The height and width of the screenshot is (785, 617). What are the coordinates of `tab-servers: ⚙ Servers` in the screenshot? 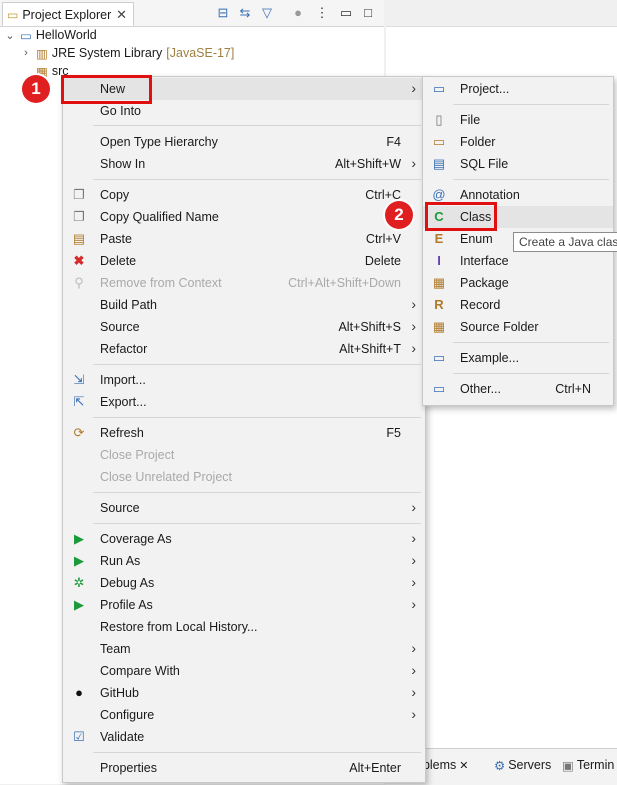 It's located at (522, 765).